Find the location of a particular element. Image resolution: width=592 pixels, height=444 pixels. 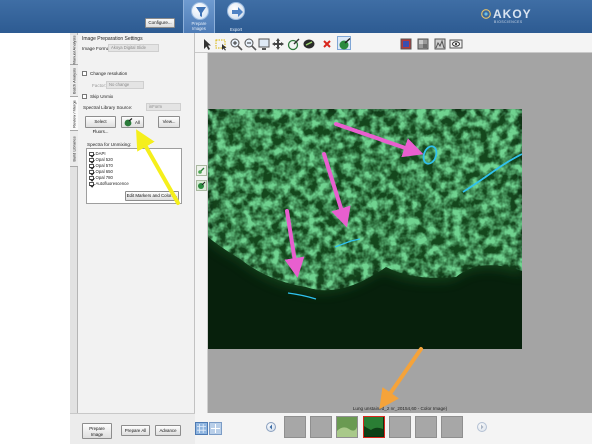

layer-toggle-icon is located at coordinates (201, 170).